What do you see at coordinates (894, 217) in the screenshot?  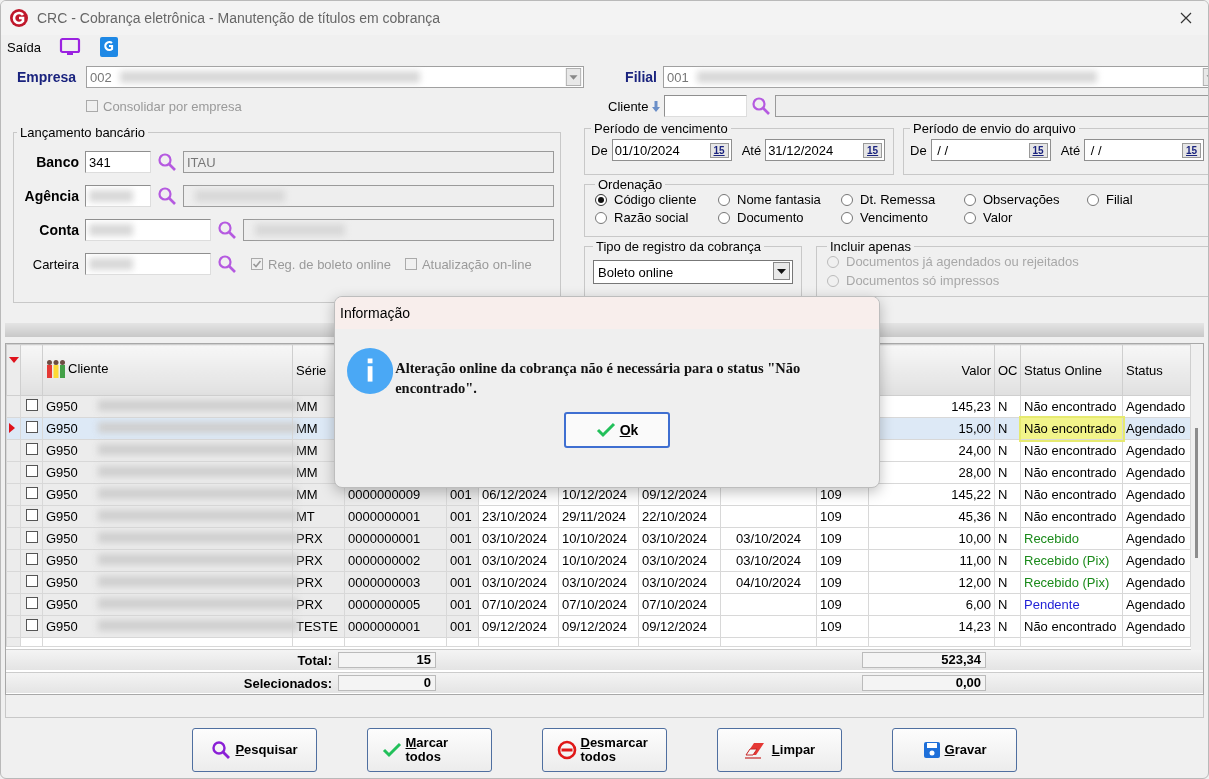 I see `option-label: Vencimento` at bounding box center [894, 217].